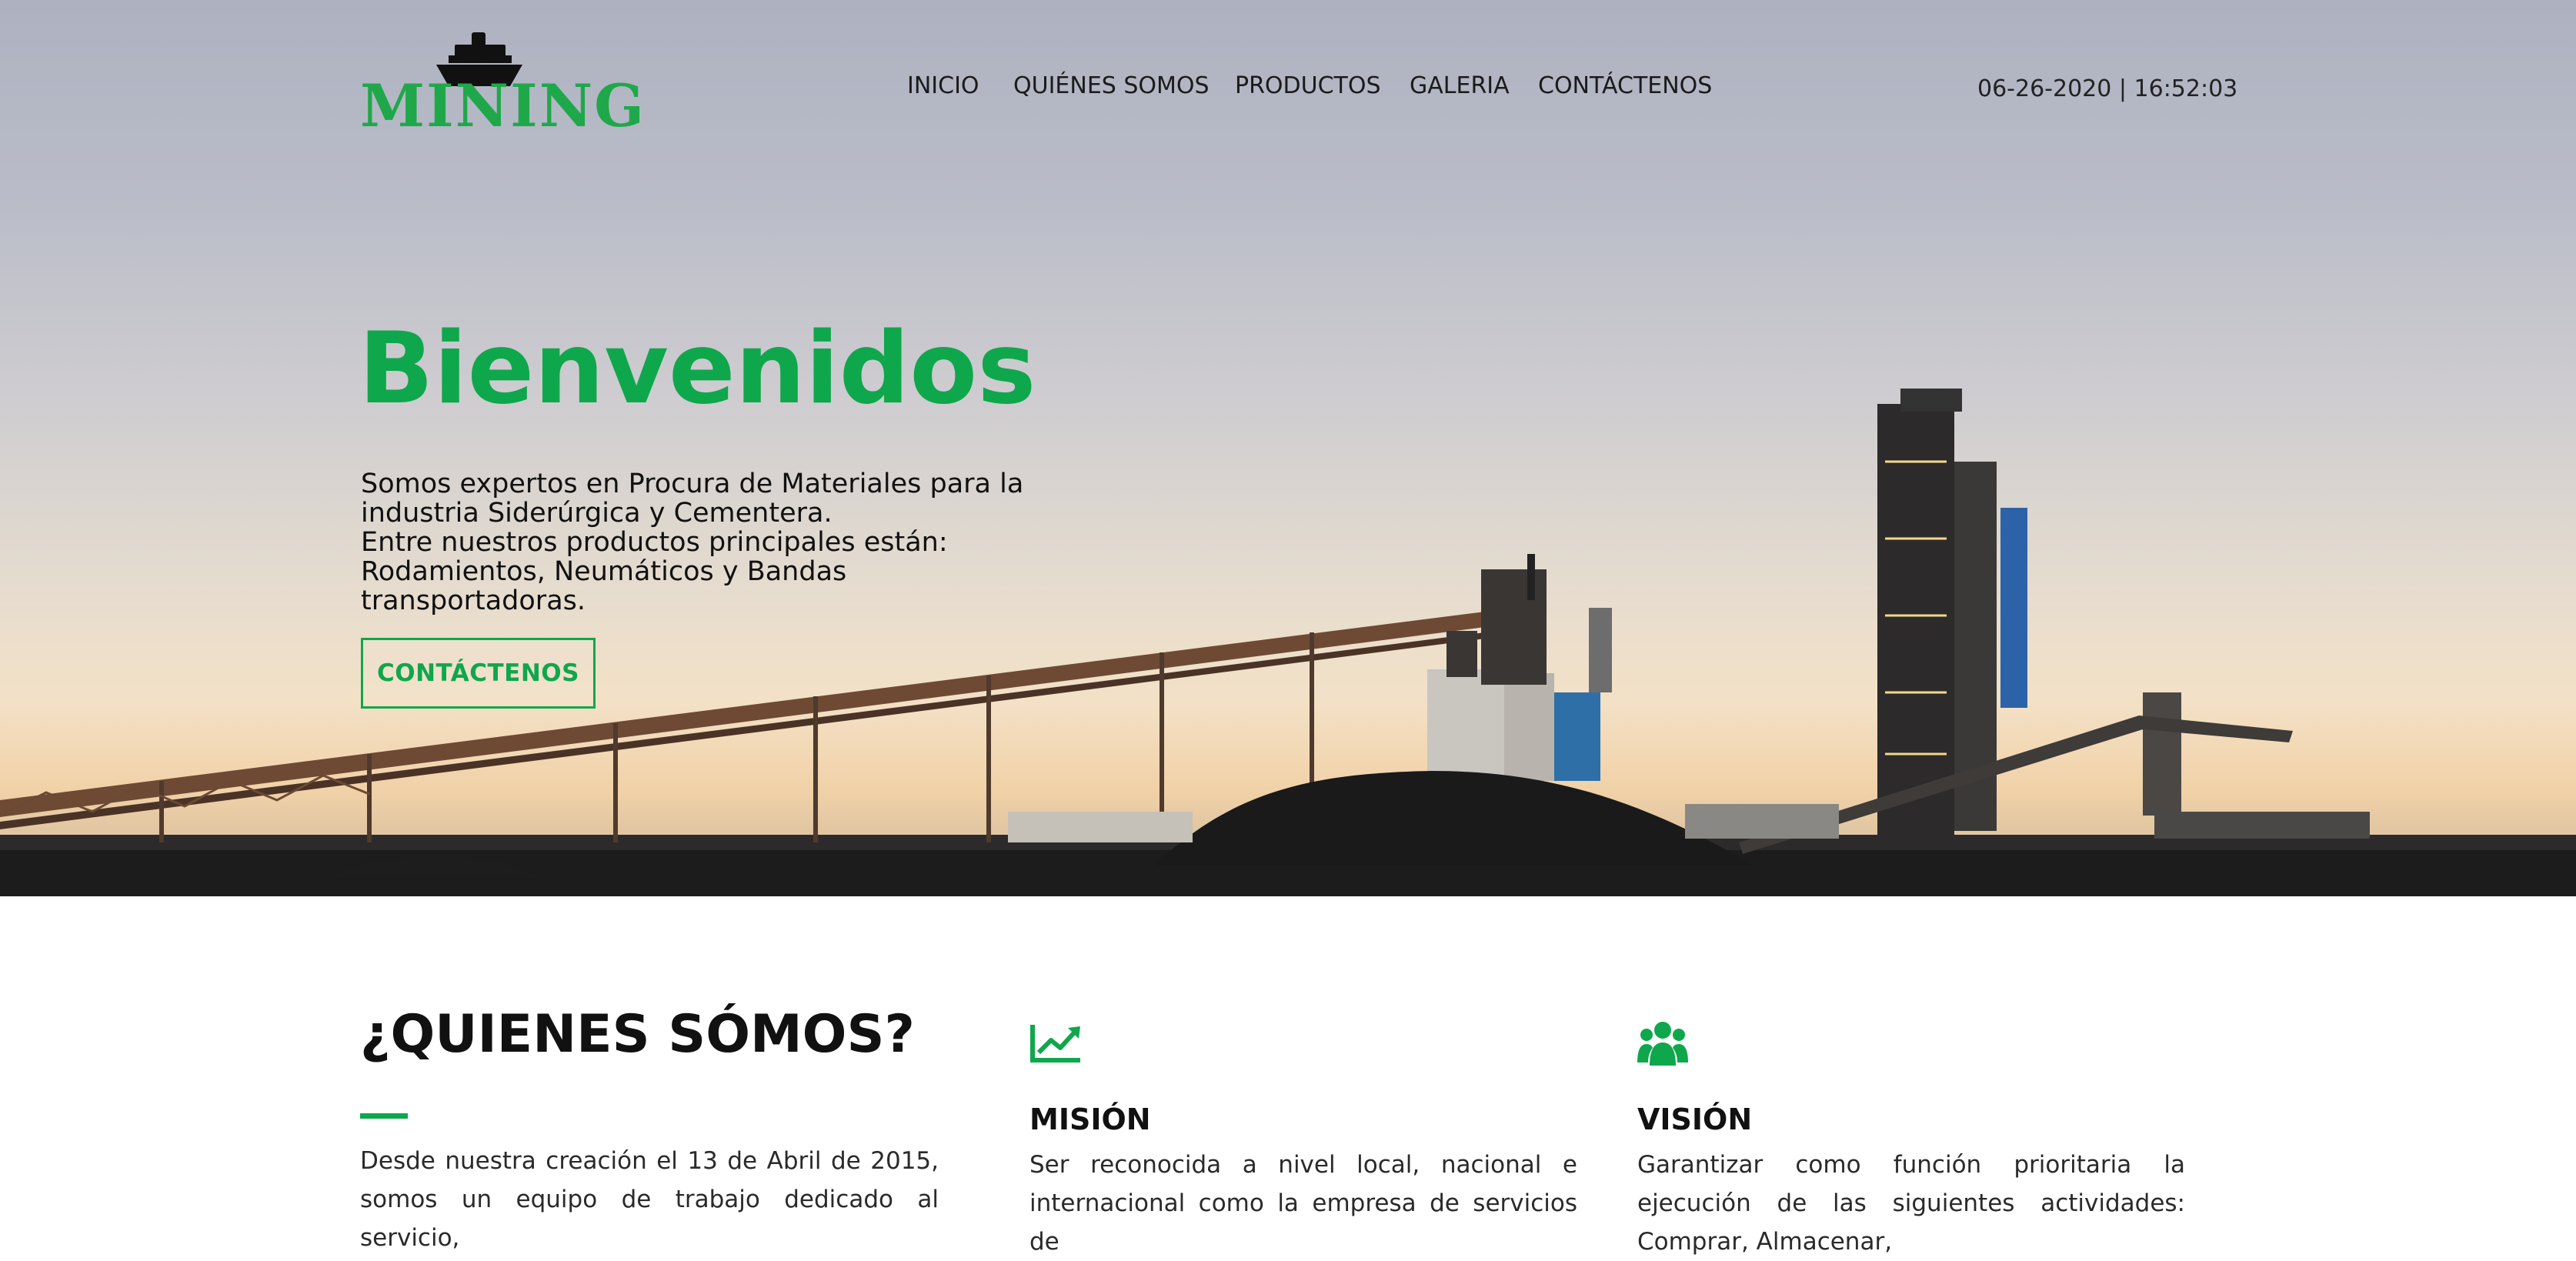  What do you see at coordinates (943, 87) in the screenshot?
I see `nav-item-inicio: INICIO` at bounding box center [943, 87].